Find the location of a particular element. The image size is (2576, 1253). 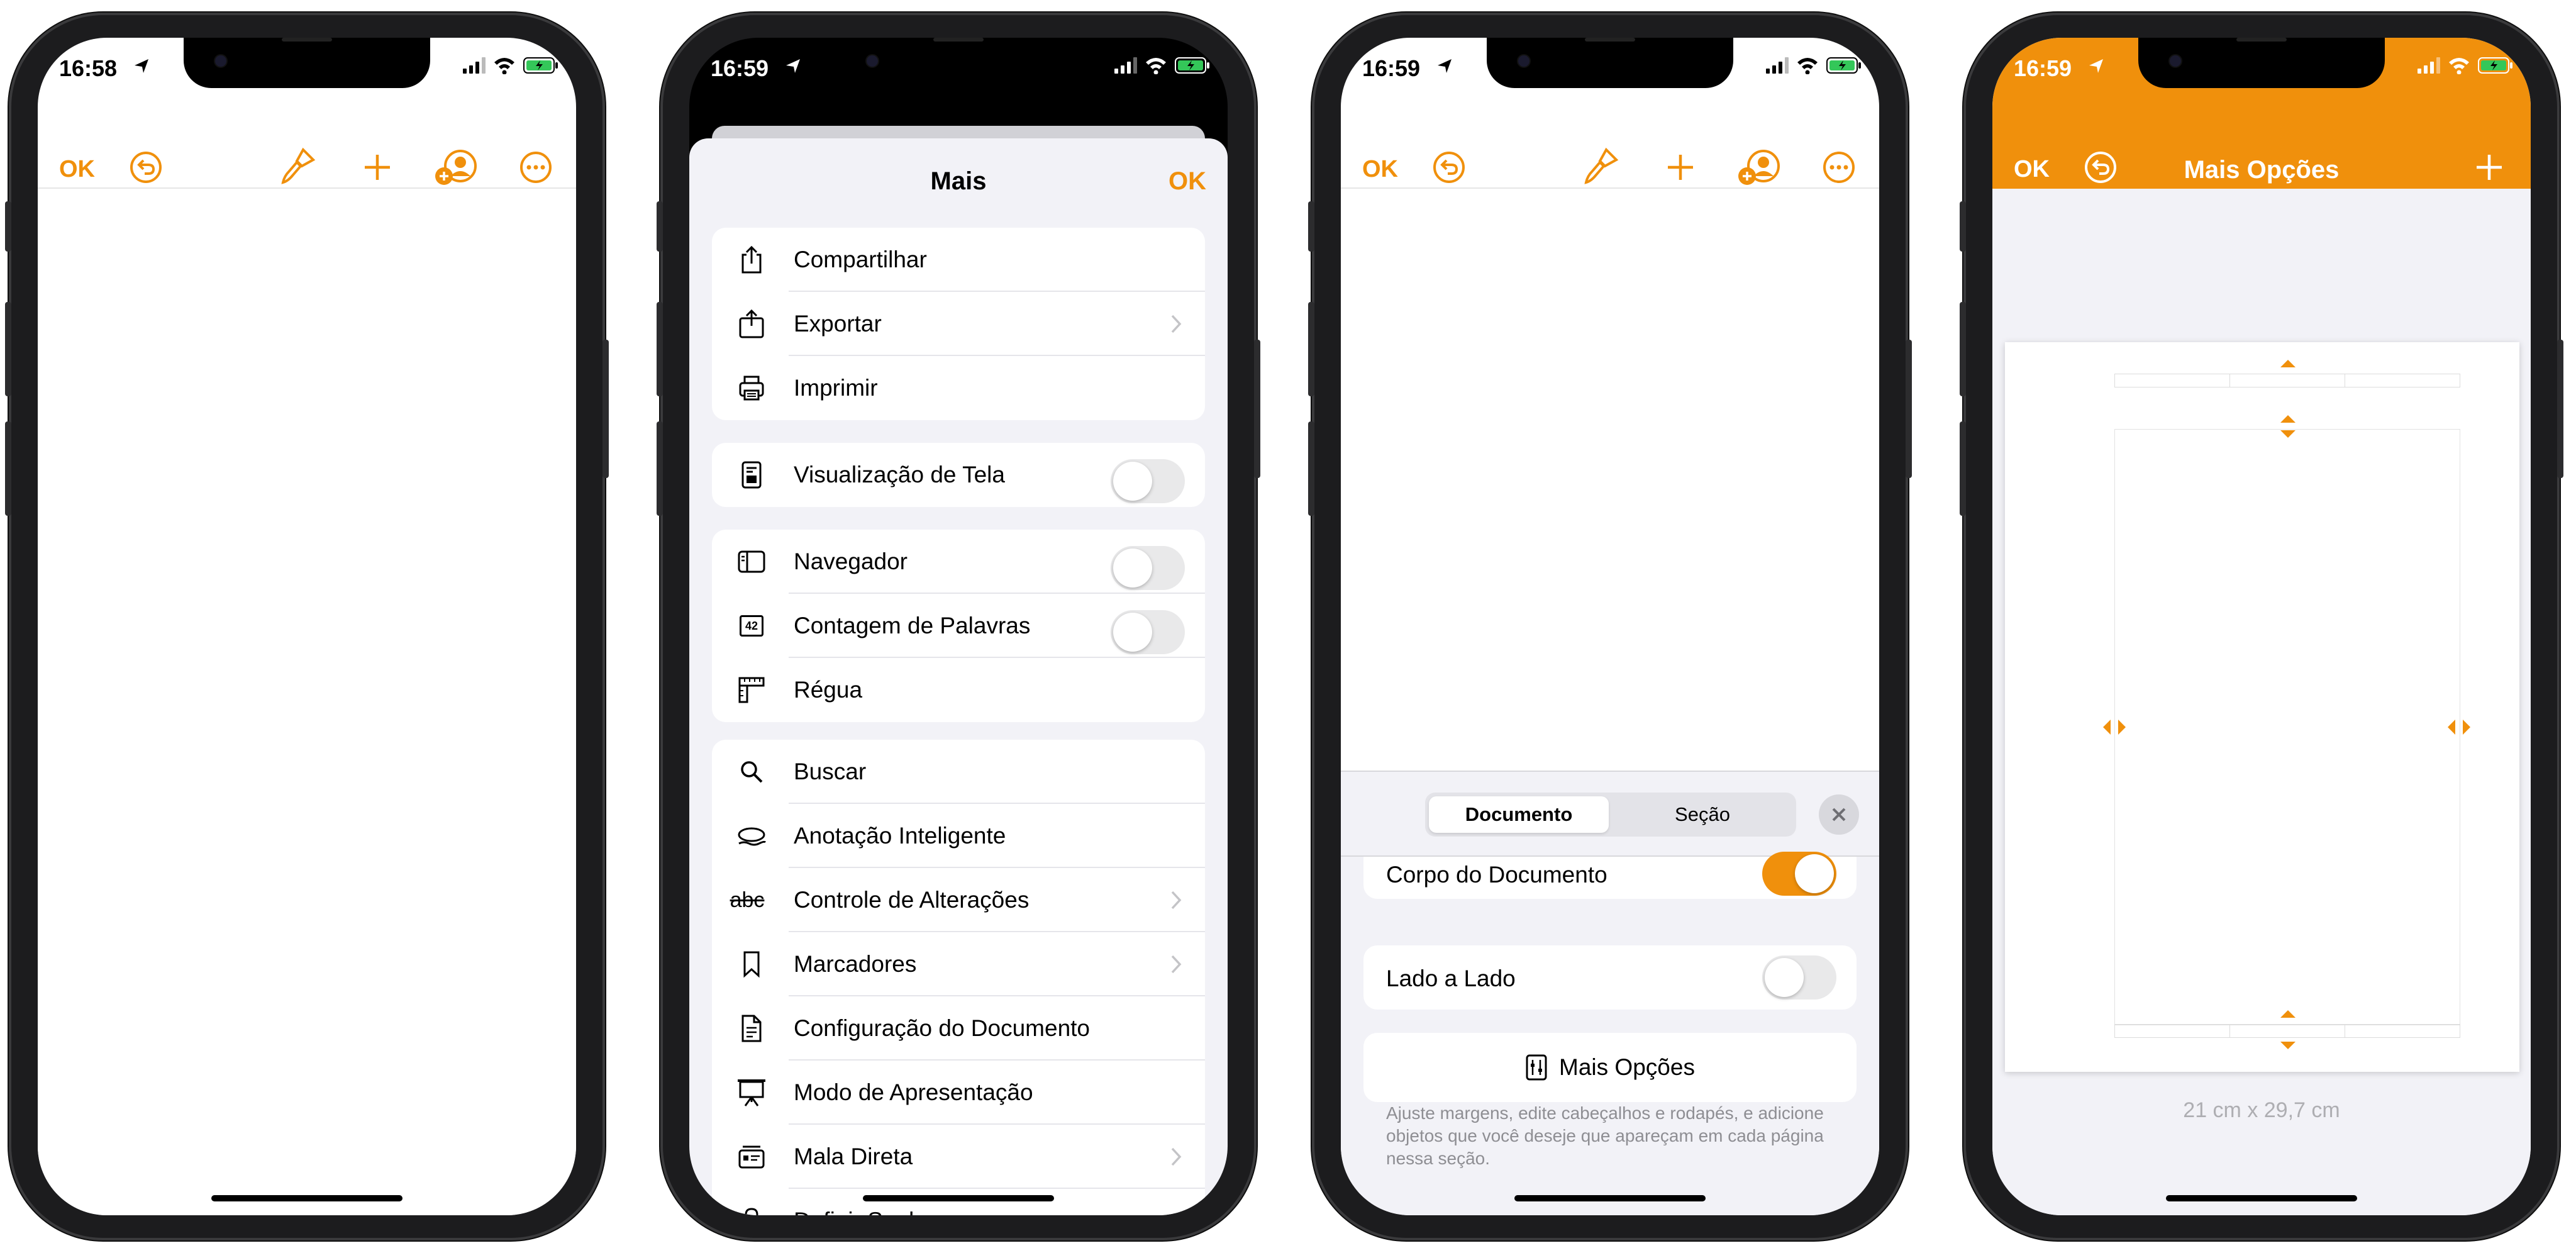

row-label: Exportar is located at coordinates (838, 324).